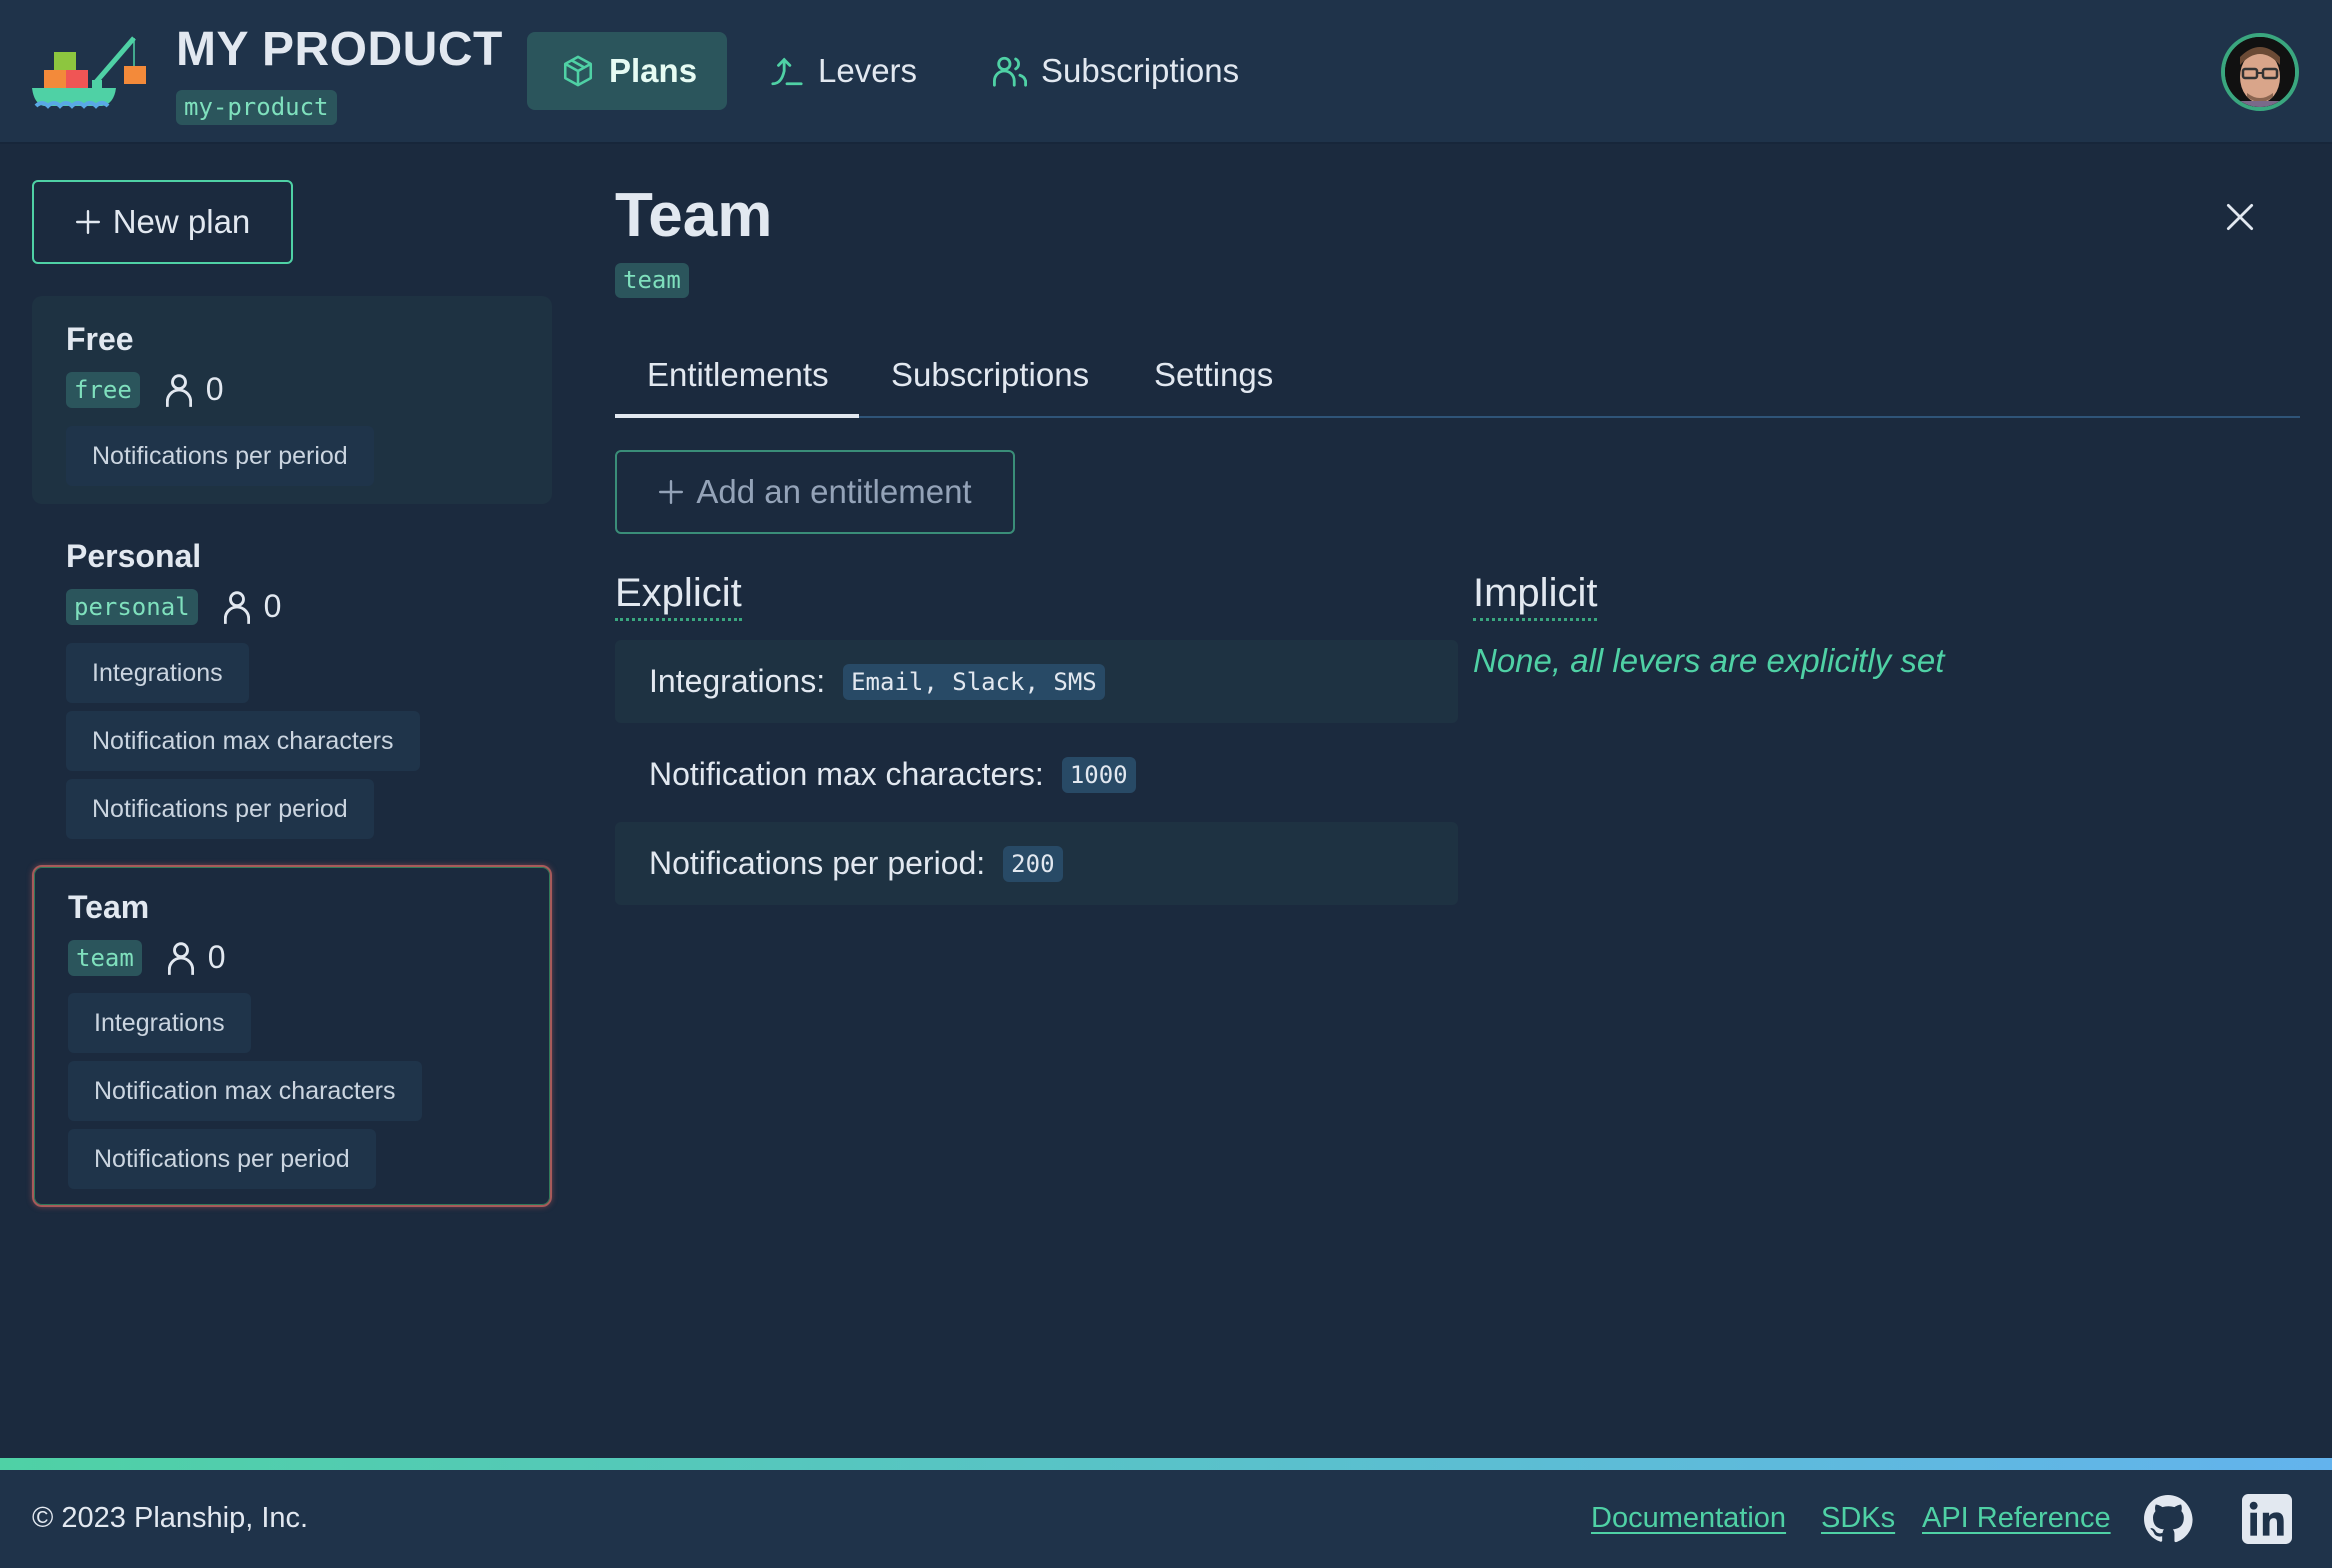  I want to click on new-plan-button: New plan, so click(162, 222).